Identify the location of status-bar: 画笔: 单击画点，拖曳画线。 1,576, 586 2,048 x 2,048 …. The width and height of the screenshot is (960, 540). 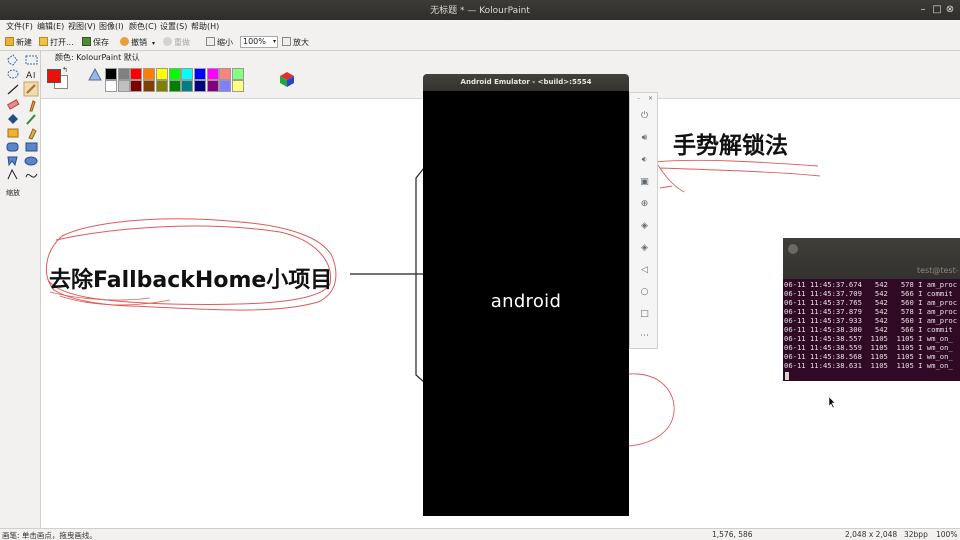
(480, 534).